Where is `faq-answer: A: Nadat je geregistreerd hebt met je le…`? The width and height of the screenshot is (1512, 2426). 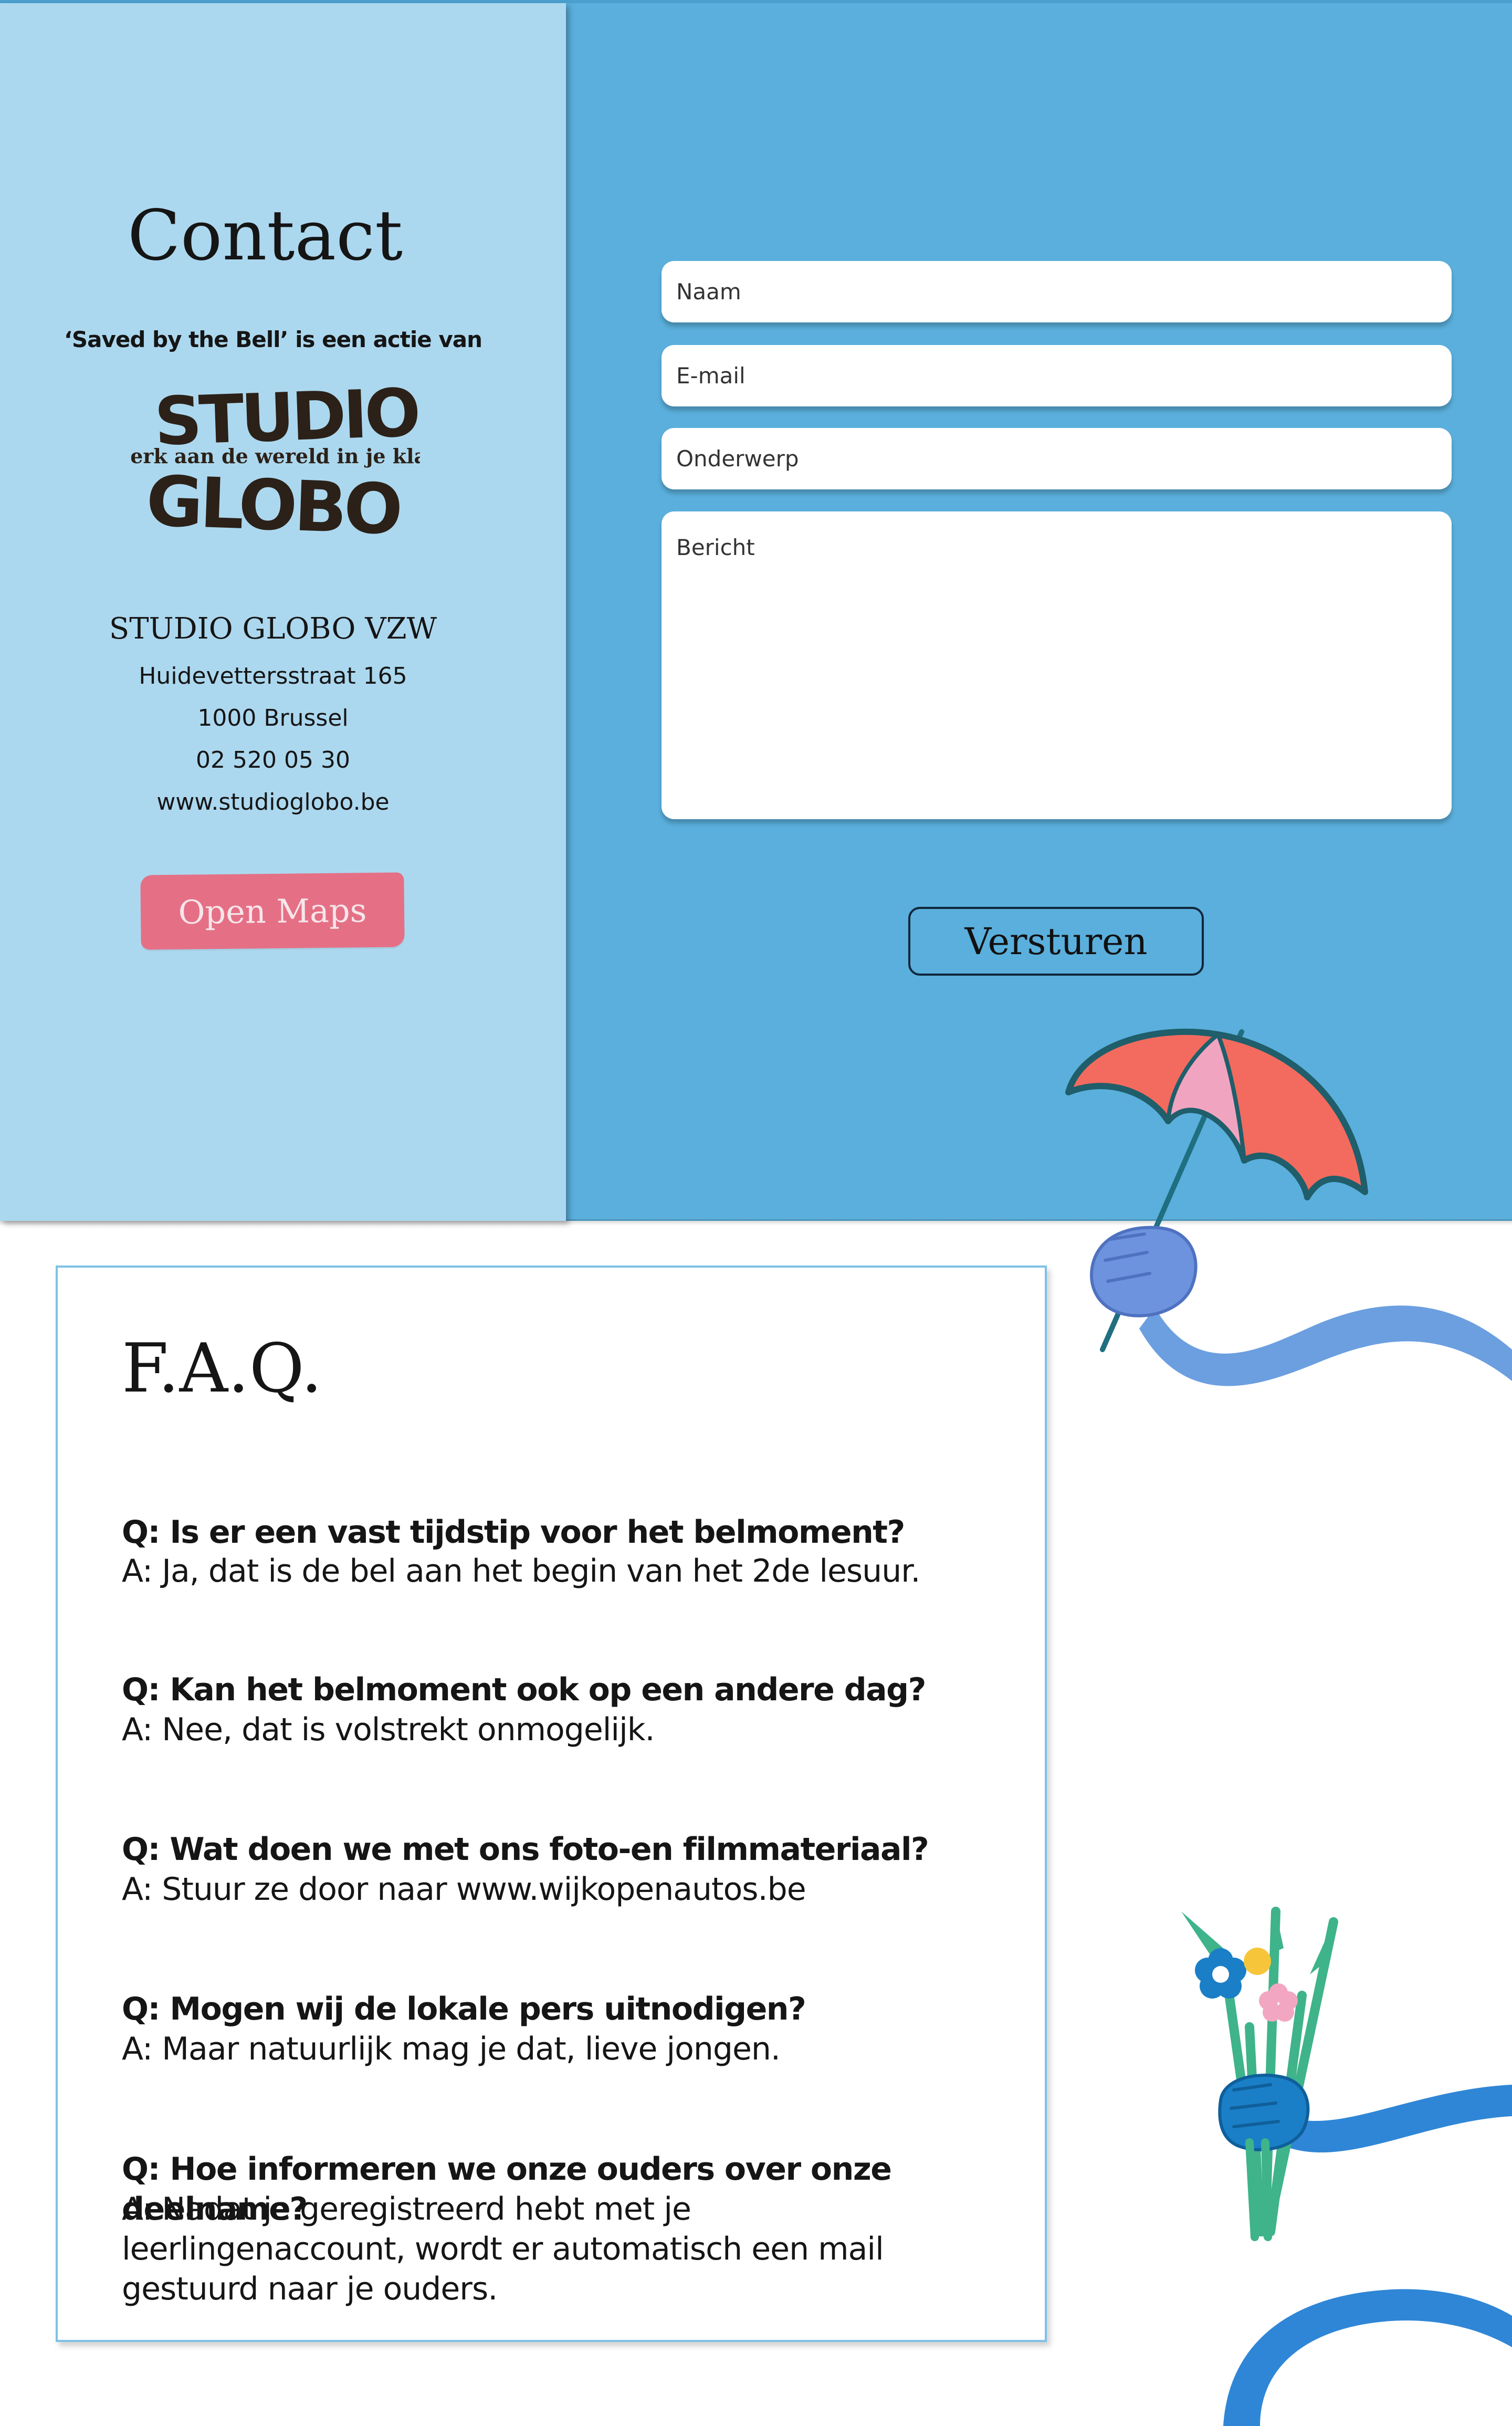 faq-answer: A: Nadat je geregistreerd hebt met je le… is located at coordinates (503, 2249).